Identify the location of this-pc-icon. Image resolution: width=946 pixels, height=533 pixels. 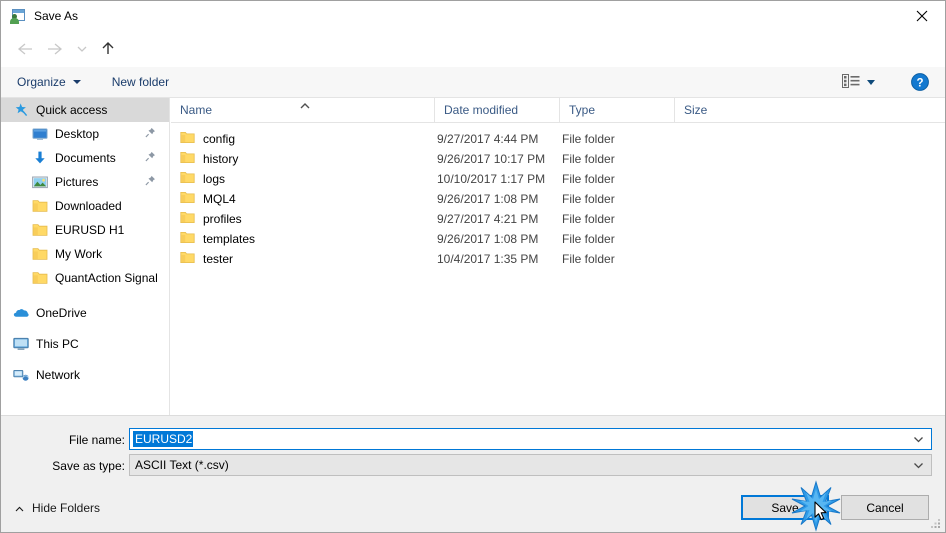
(21, 344).